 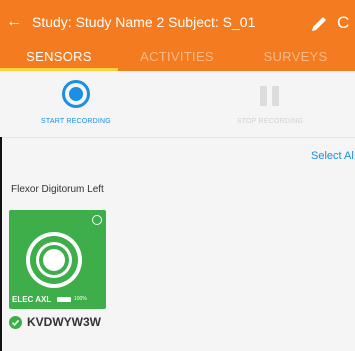 I want to click on app-bar: ← Study: Study Name 2 Subject: S_01 C, so click(x=177, y=22).